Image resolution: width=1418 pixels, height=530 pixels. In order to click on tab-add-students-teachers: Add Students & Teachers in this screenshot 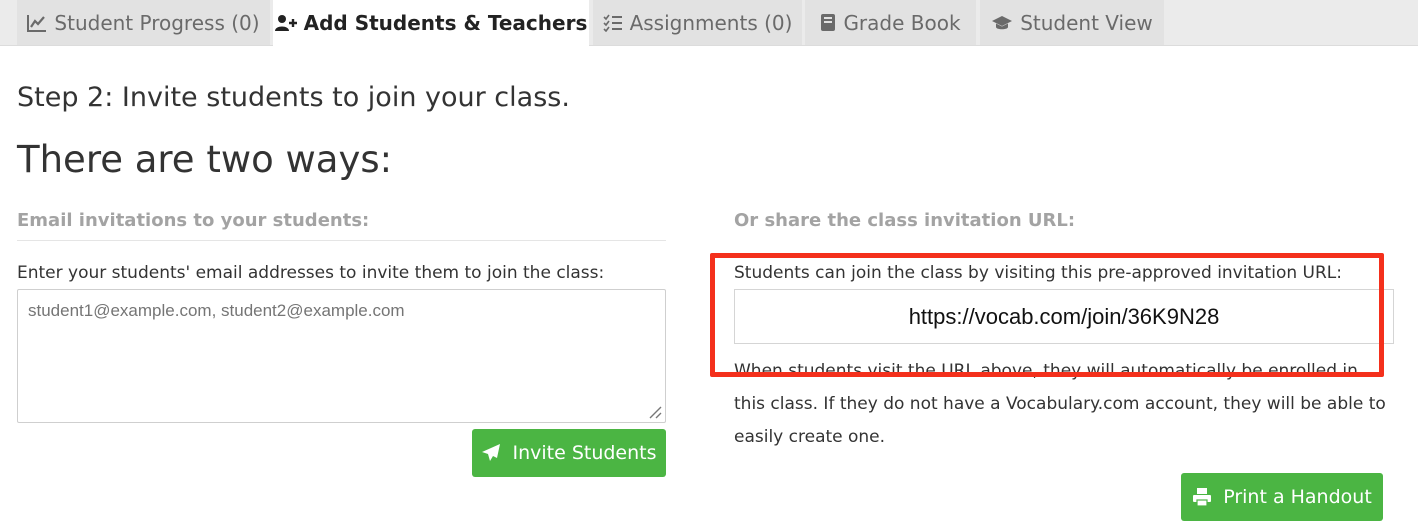, I will do `click(431, 23)`.